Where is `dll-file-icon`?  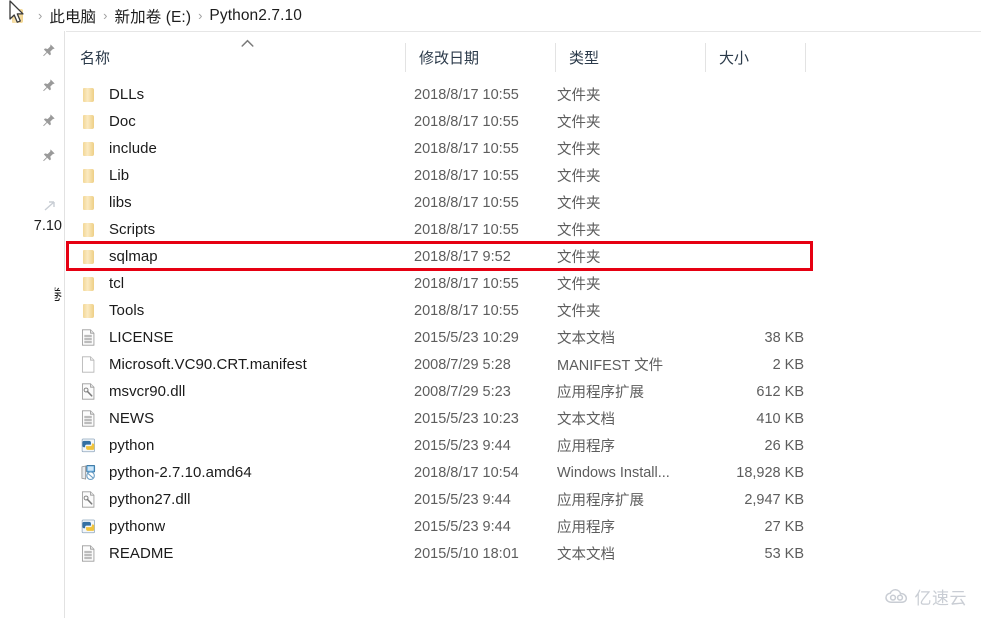
dll-file-icon is located at coordinates (88, 499).